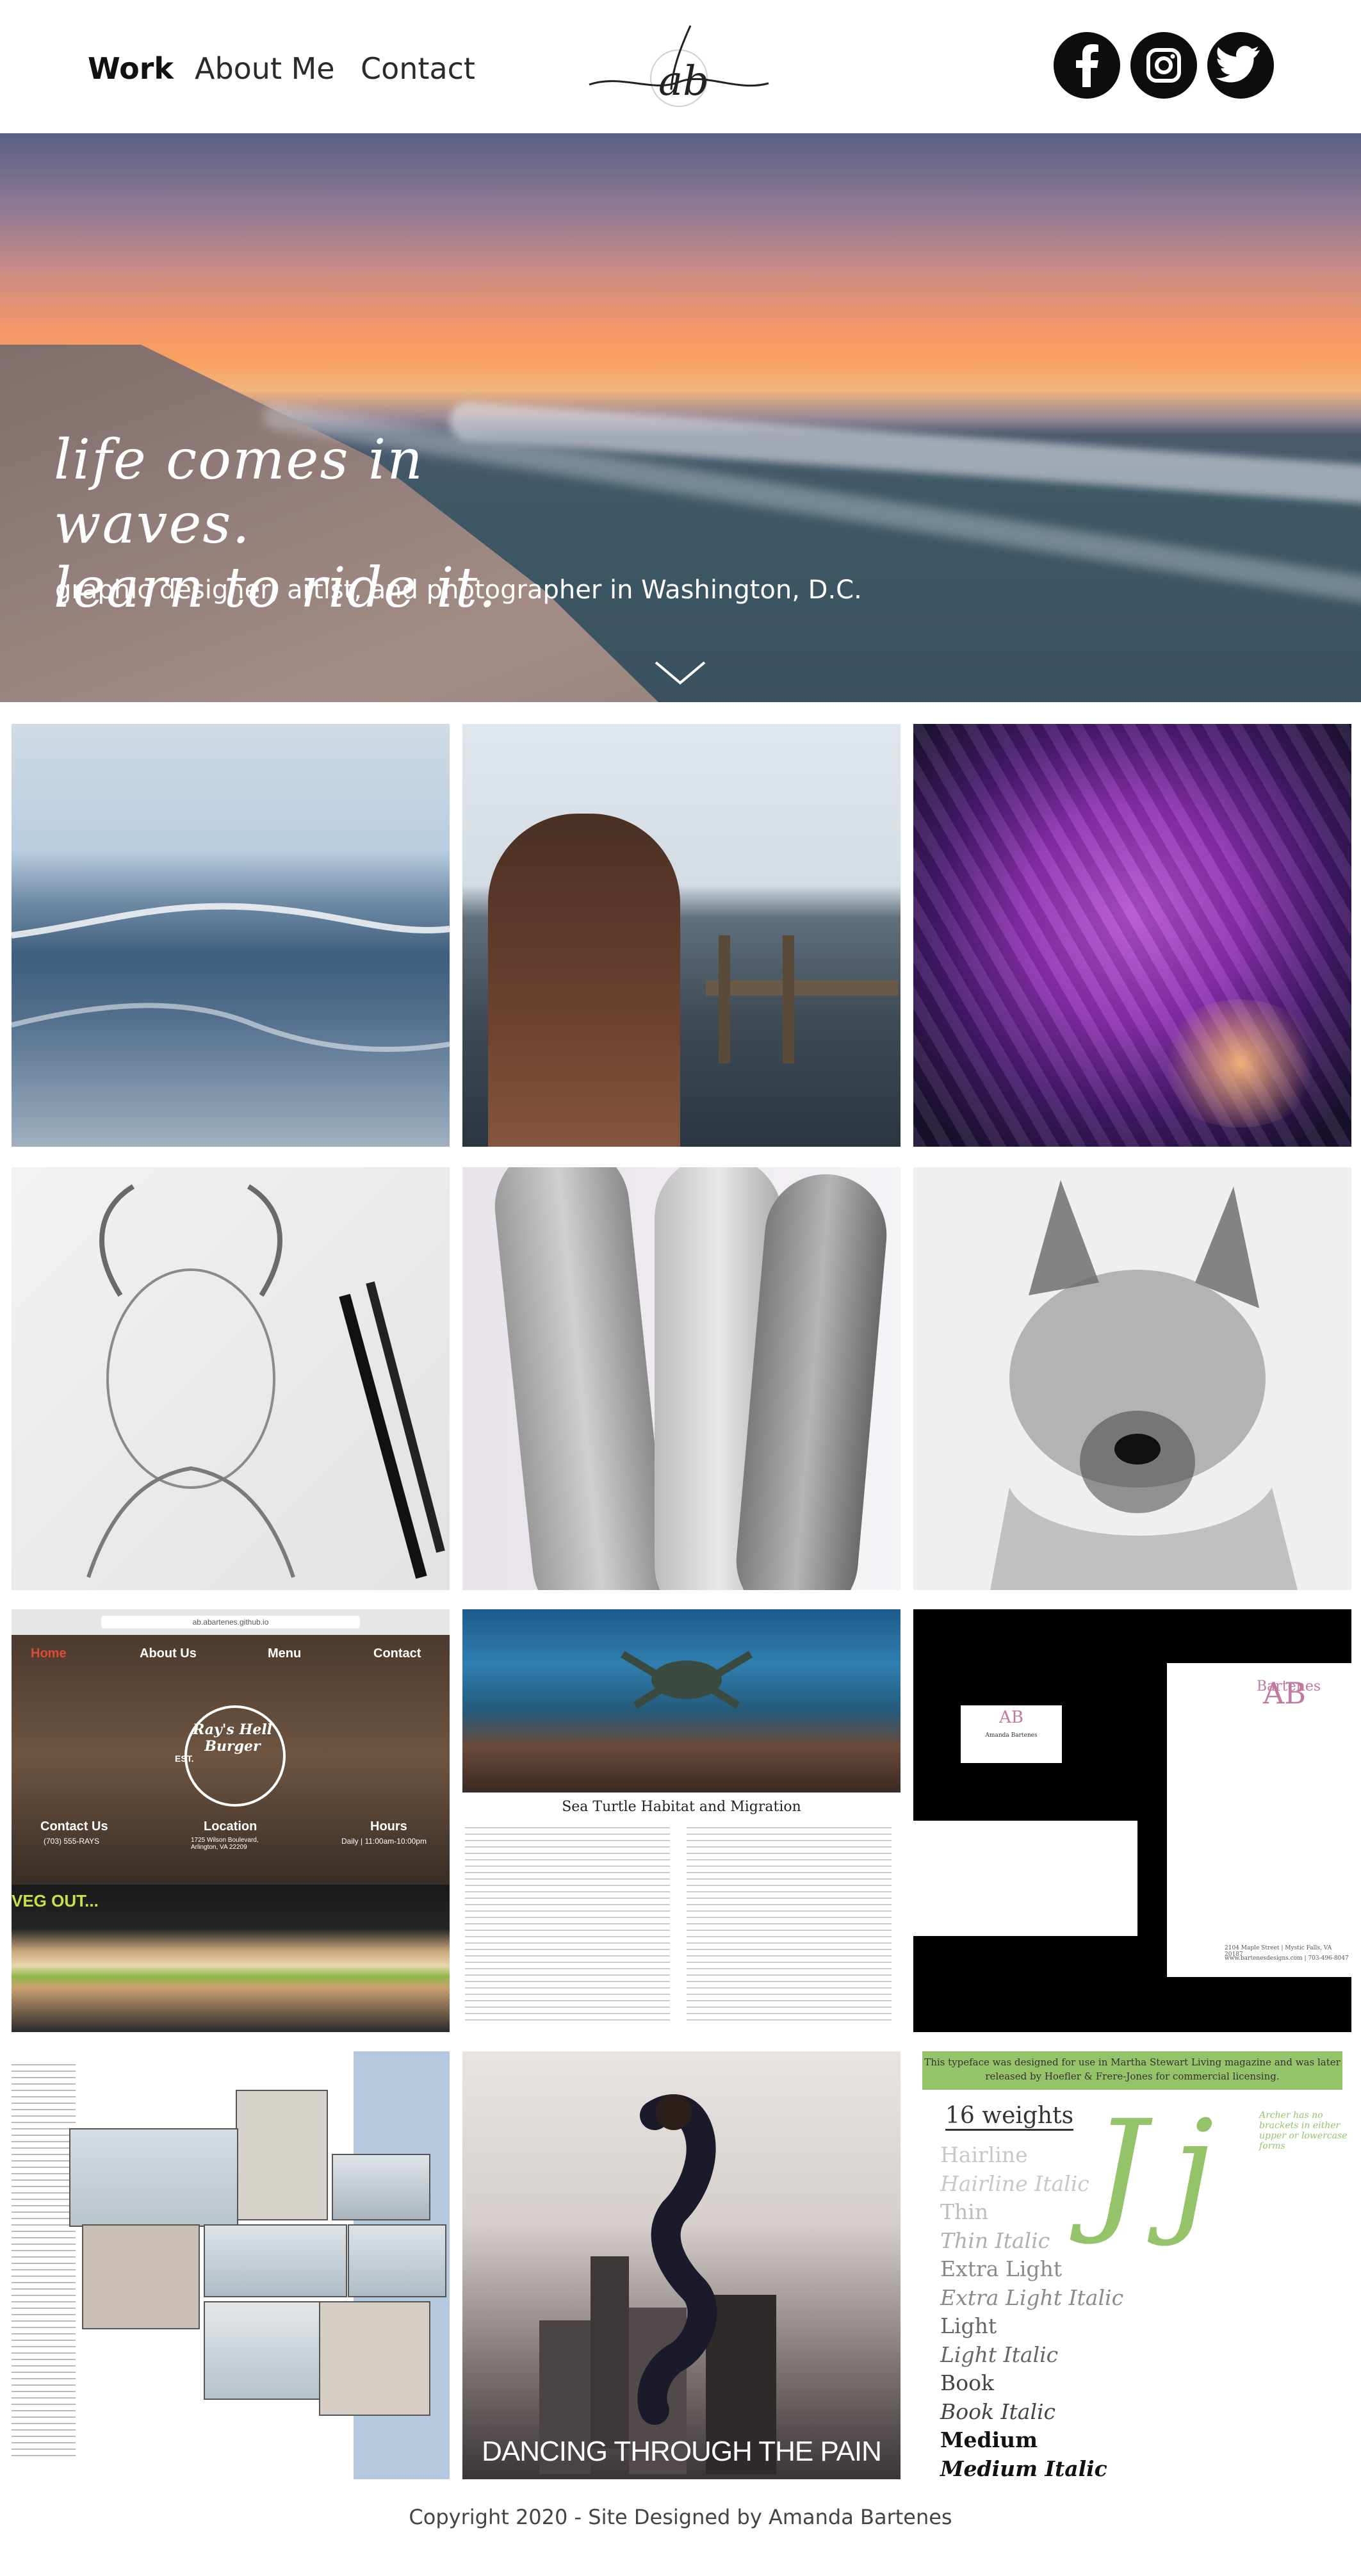 The width and height of the screenshot is (1361, 2576). What do you see at coordinates (232, 1738) in the screenshot?
I see `restaurant-brand: Ray's Hell Burger` at bounding box center [232, 1738].